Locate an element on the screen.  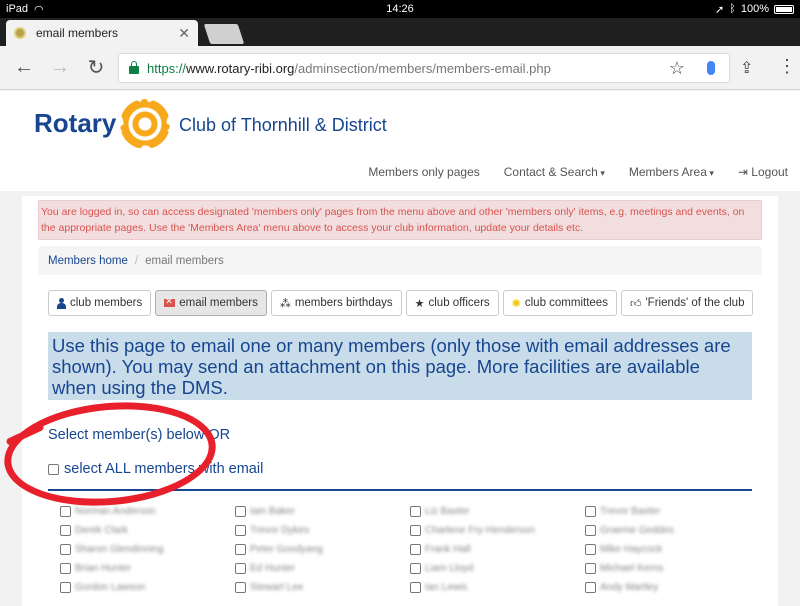
member-item: Gordon Lawson is located at coordinates (147, 587).